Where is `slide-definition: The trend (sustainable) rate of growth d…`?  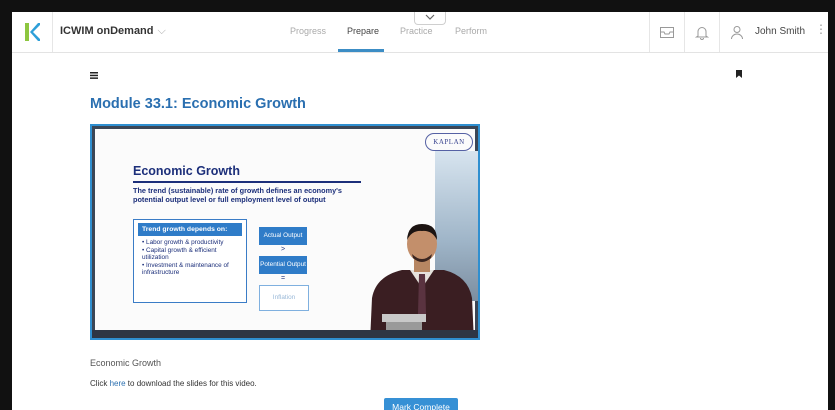 slide-definition: The trend (sustainable) rate of growth d… is located at coordinates (237, 195).